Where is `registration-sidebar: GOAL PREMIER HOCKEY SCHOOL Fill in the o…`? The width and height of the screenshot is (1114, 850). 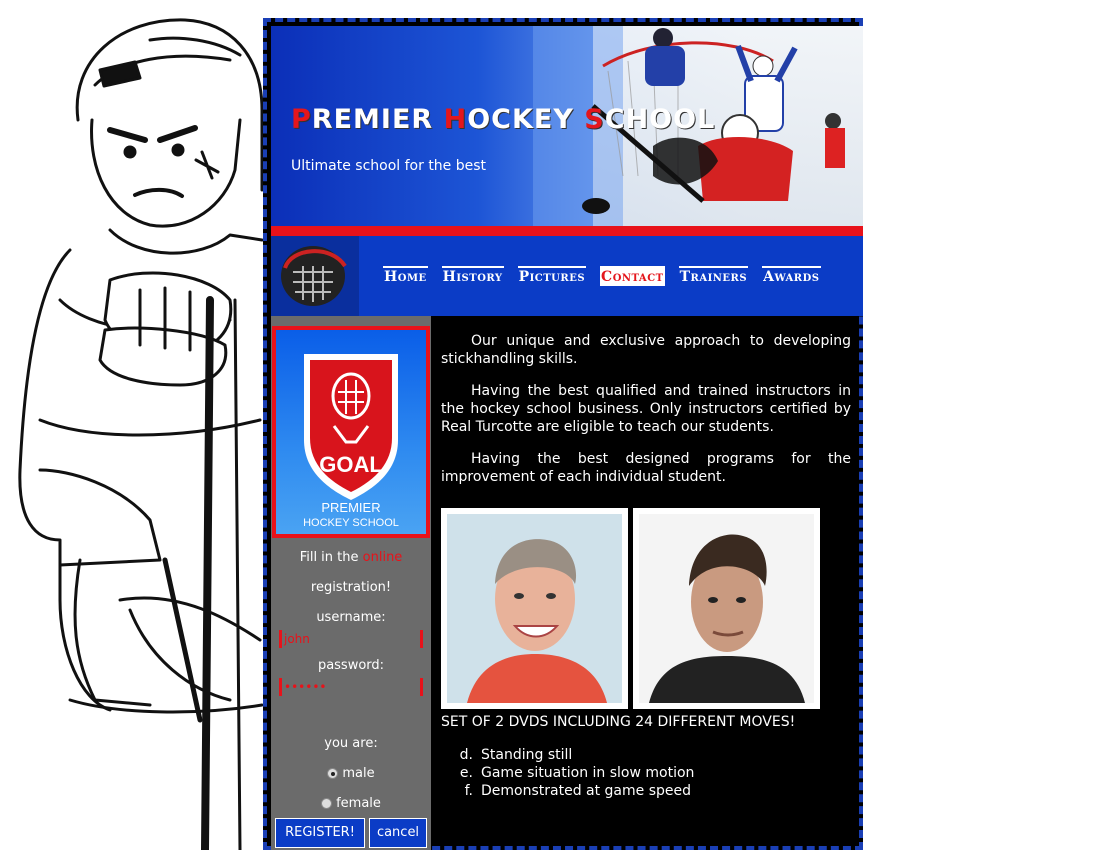
registration-sidebar: GOAL PREMIER HOCKEY SCHOOL Fill in the o… is located at coordinates (351, 583).